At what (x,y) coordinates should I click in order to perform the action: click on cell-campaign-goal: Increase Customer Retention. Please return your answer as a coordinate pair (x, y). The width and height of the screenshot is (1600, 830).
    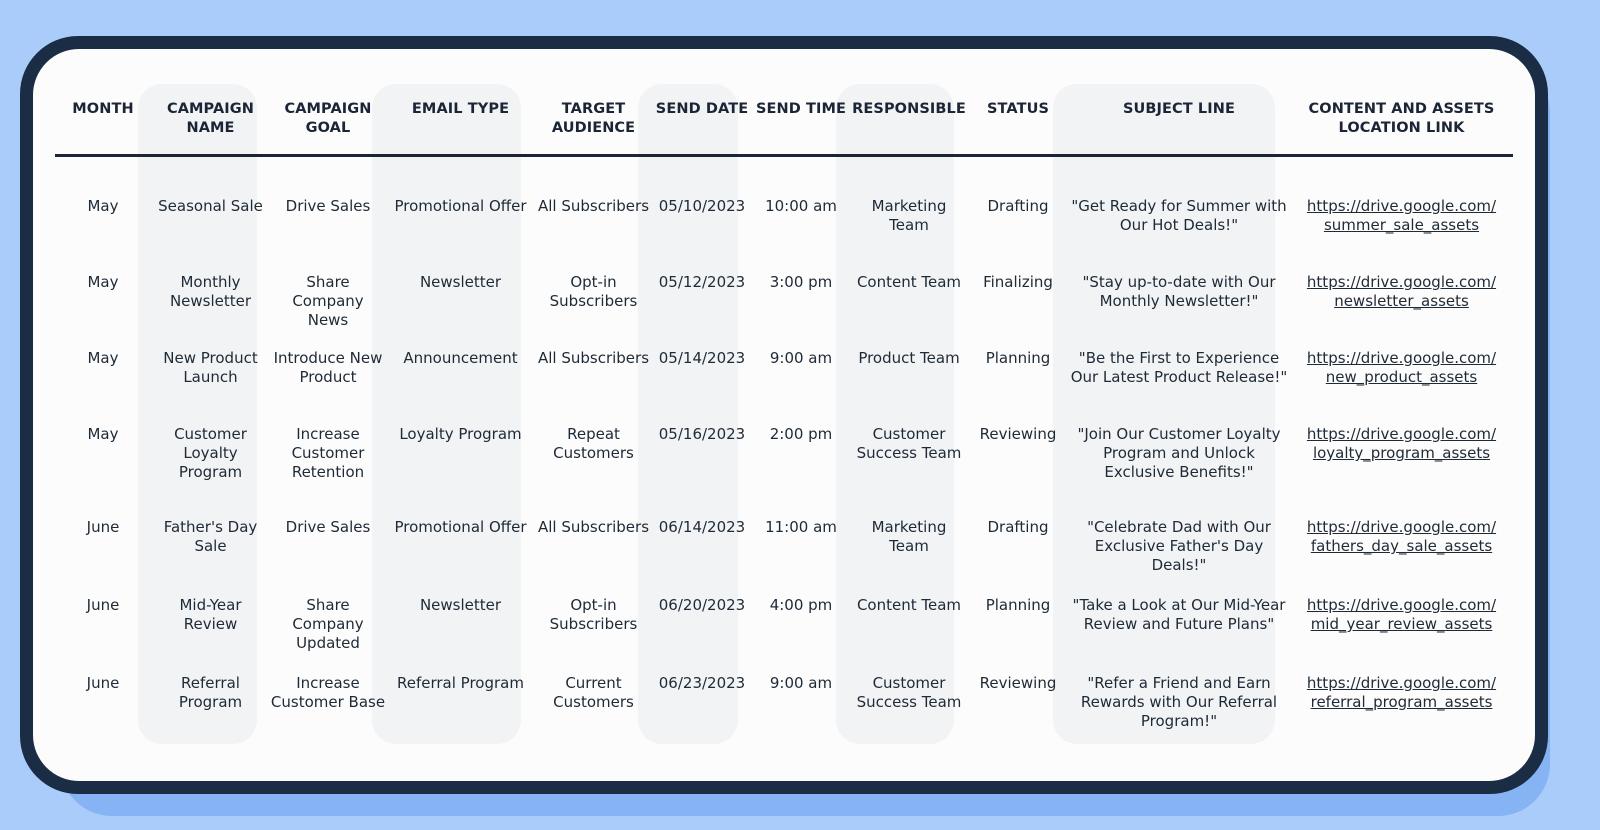
    Looking at the image, I should click on (328, 453).